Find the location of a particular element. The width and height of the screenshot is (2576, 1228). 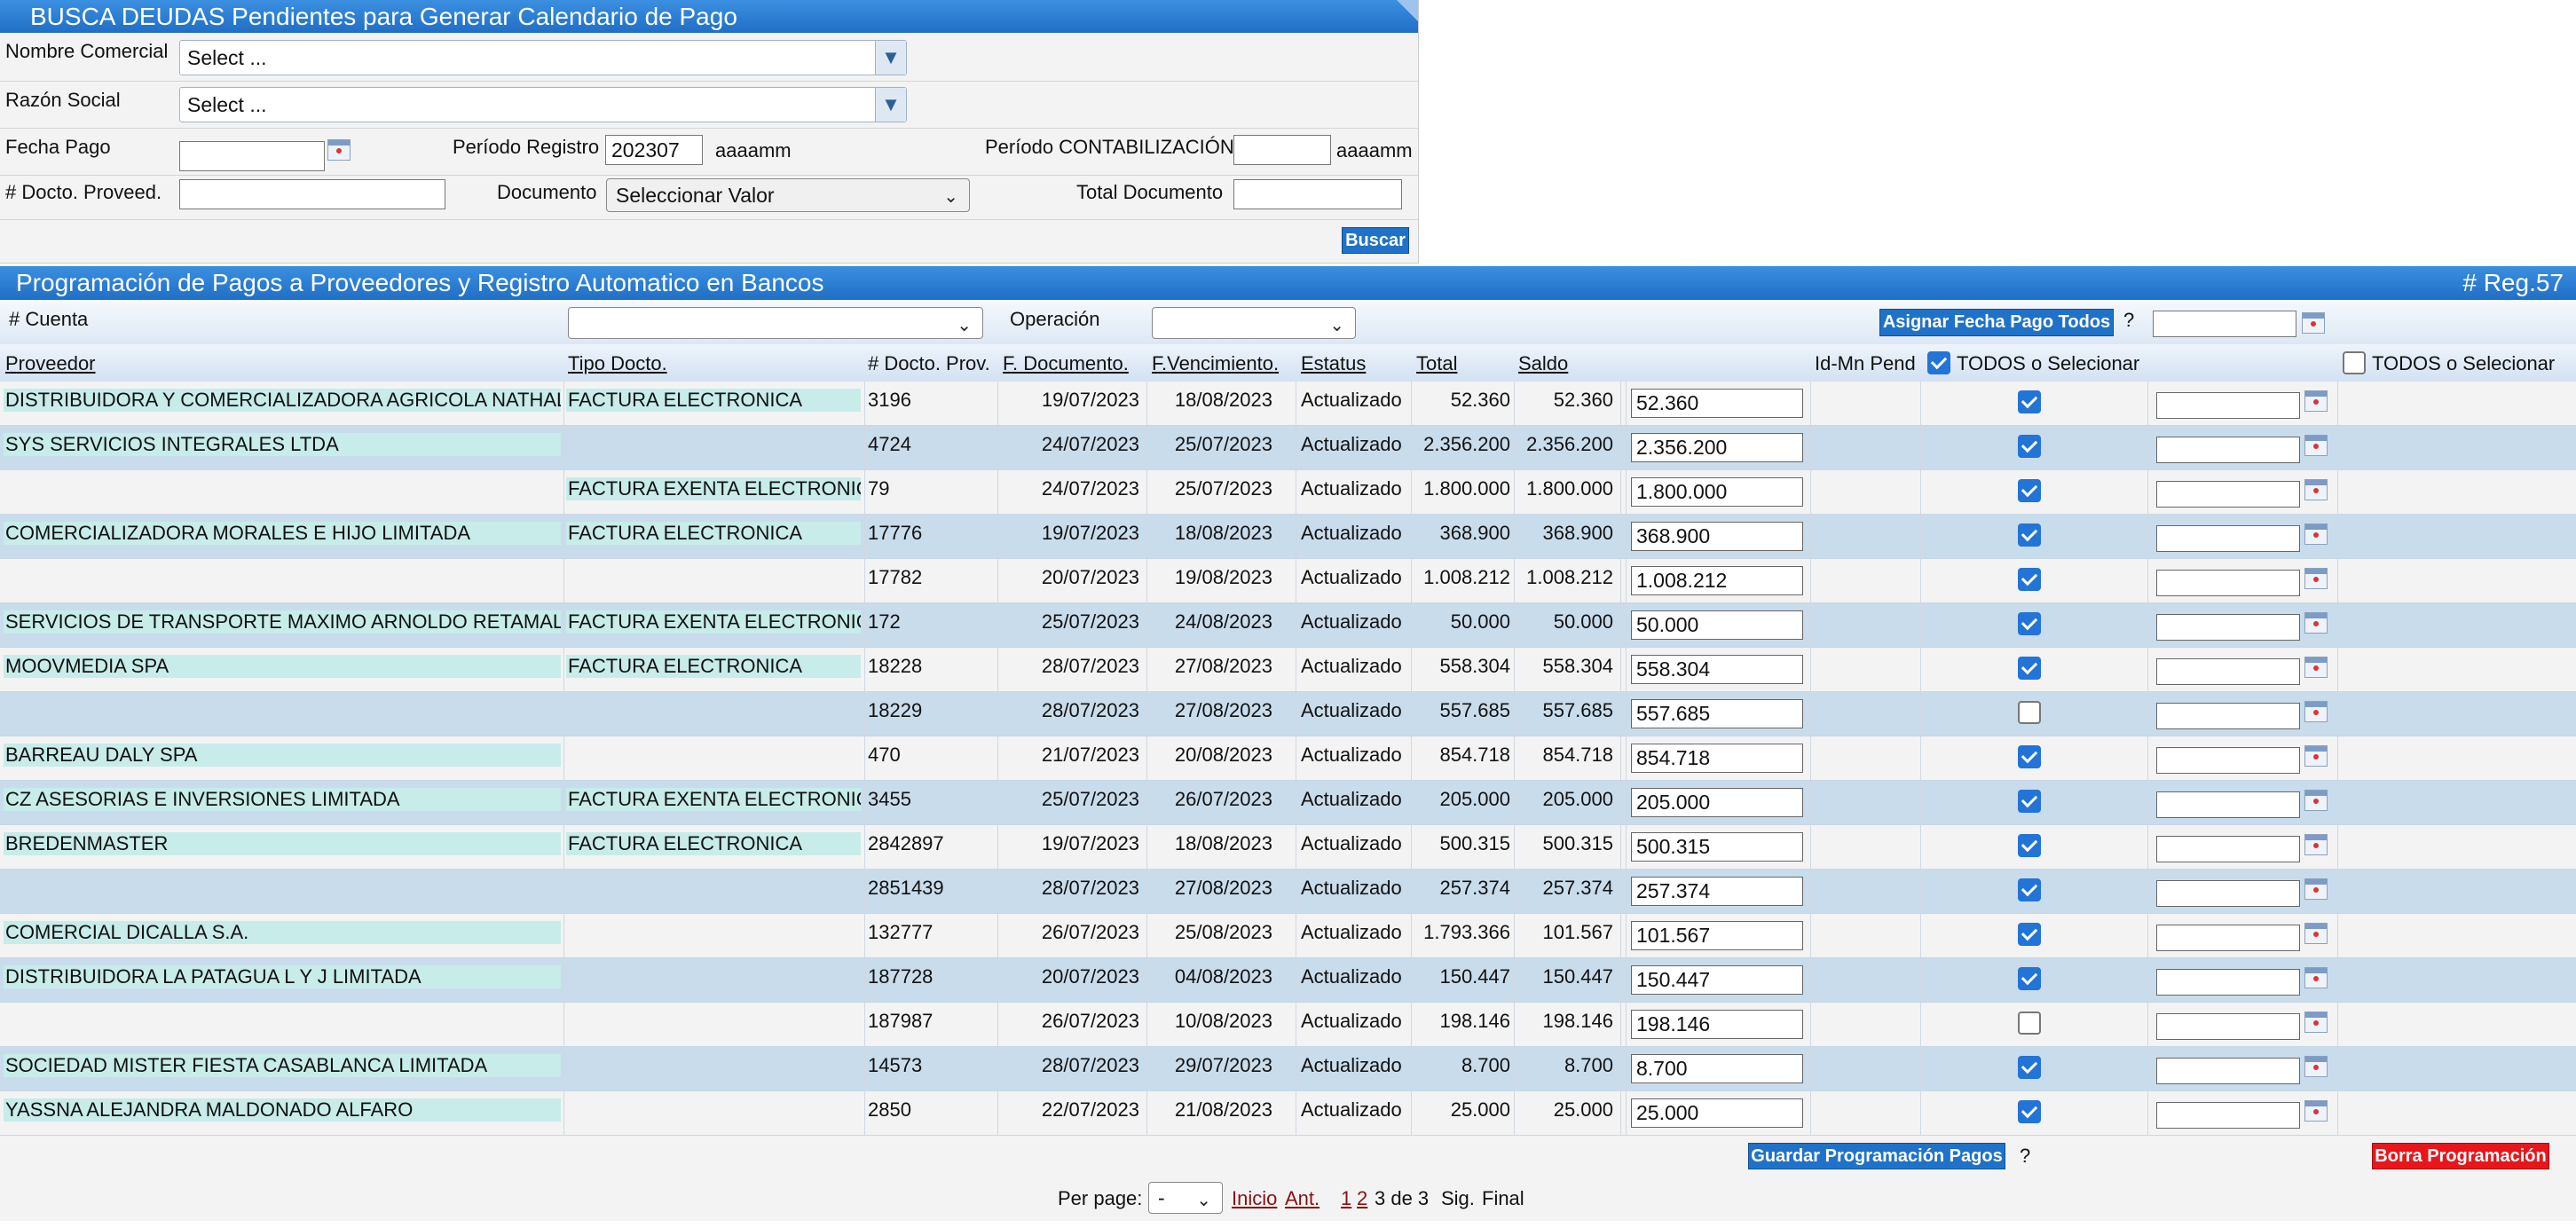

collapse-corner-icon is located at coordinates (1407, 10).